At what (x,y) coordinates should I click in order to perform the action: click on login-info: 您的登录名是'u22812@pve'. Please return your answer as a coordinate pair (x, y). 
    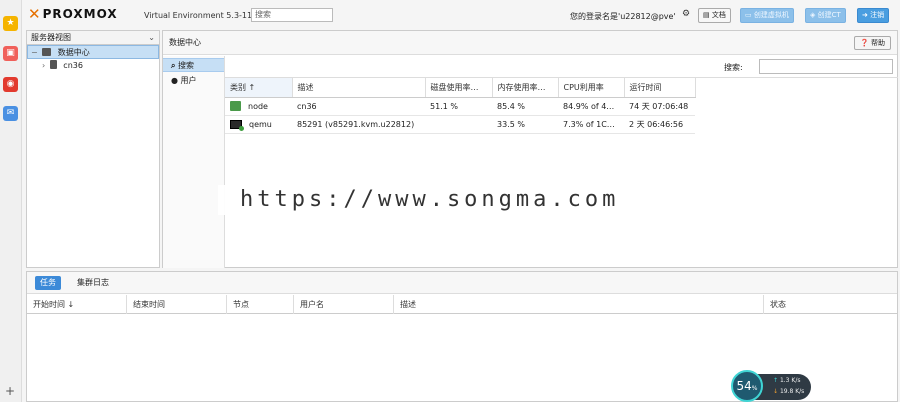
    Looking at the image, I should click on (623, 16).